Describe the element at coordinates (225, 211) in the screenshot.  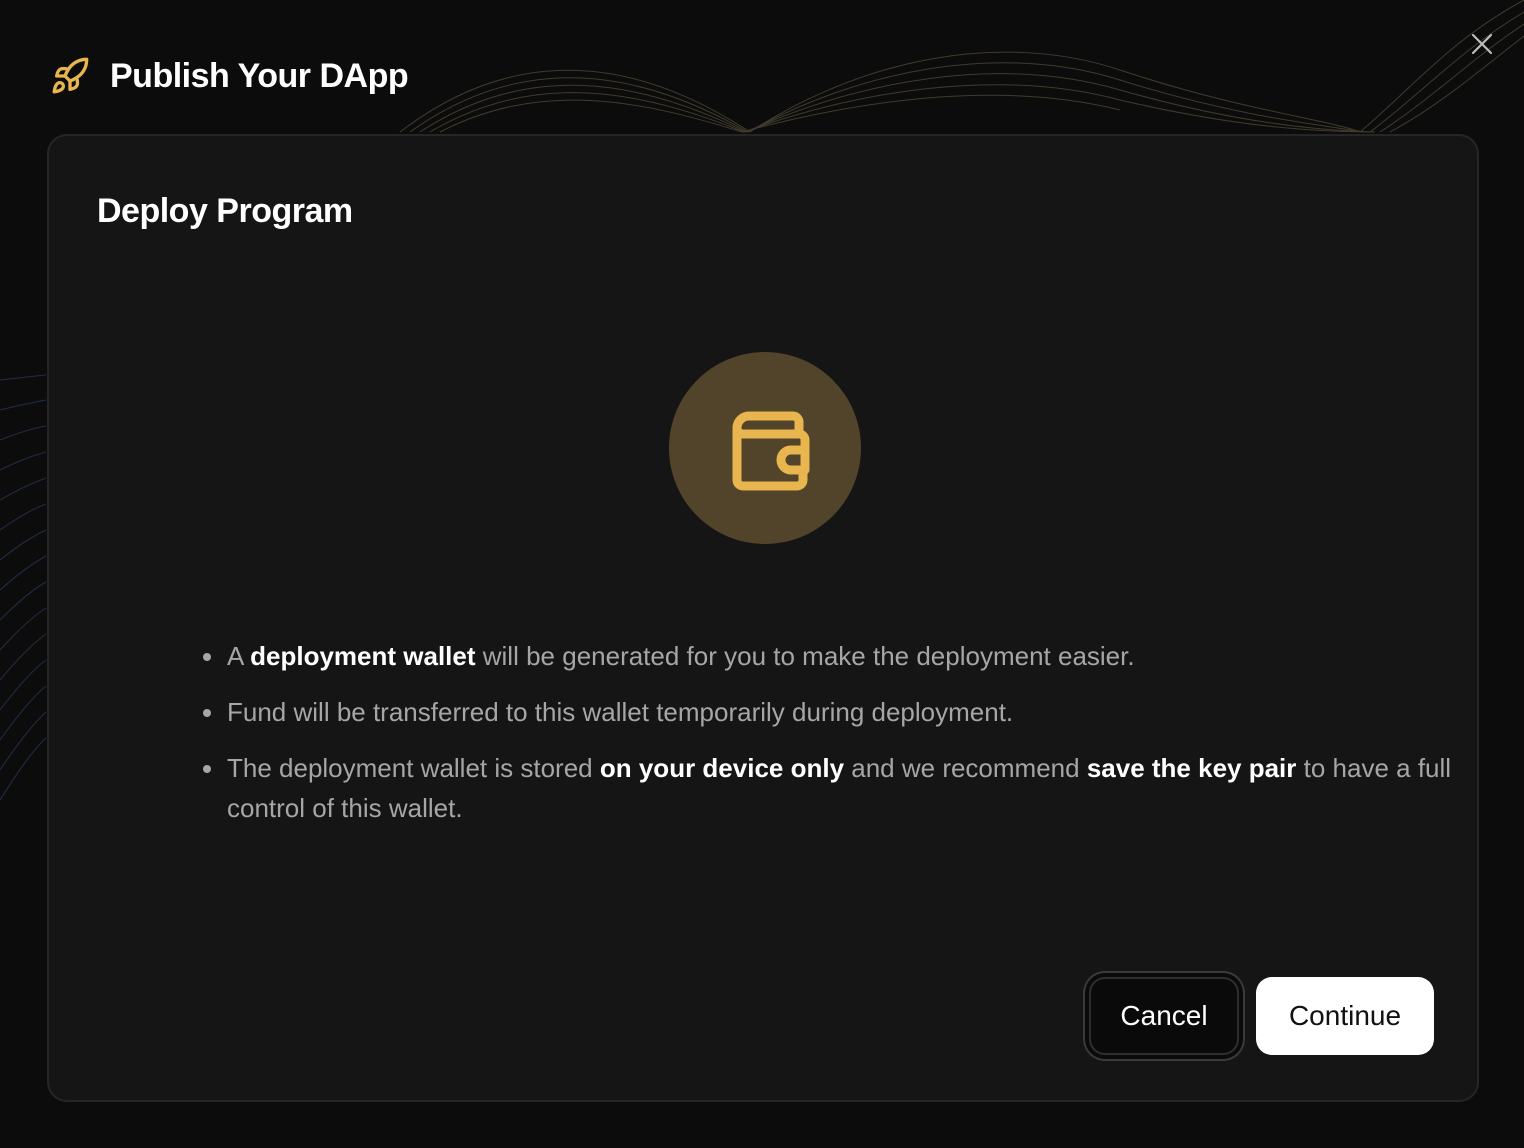
I see `card-title: Deploy Program` at that location.